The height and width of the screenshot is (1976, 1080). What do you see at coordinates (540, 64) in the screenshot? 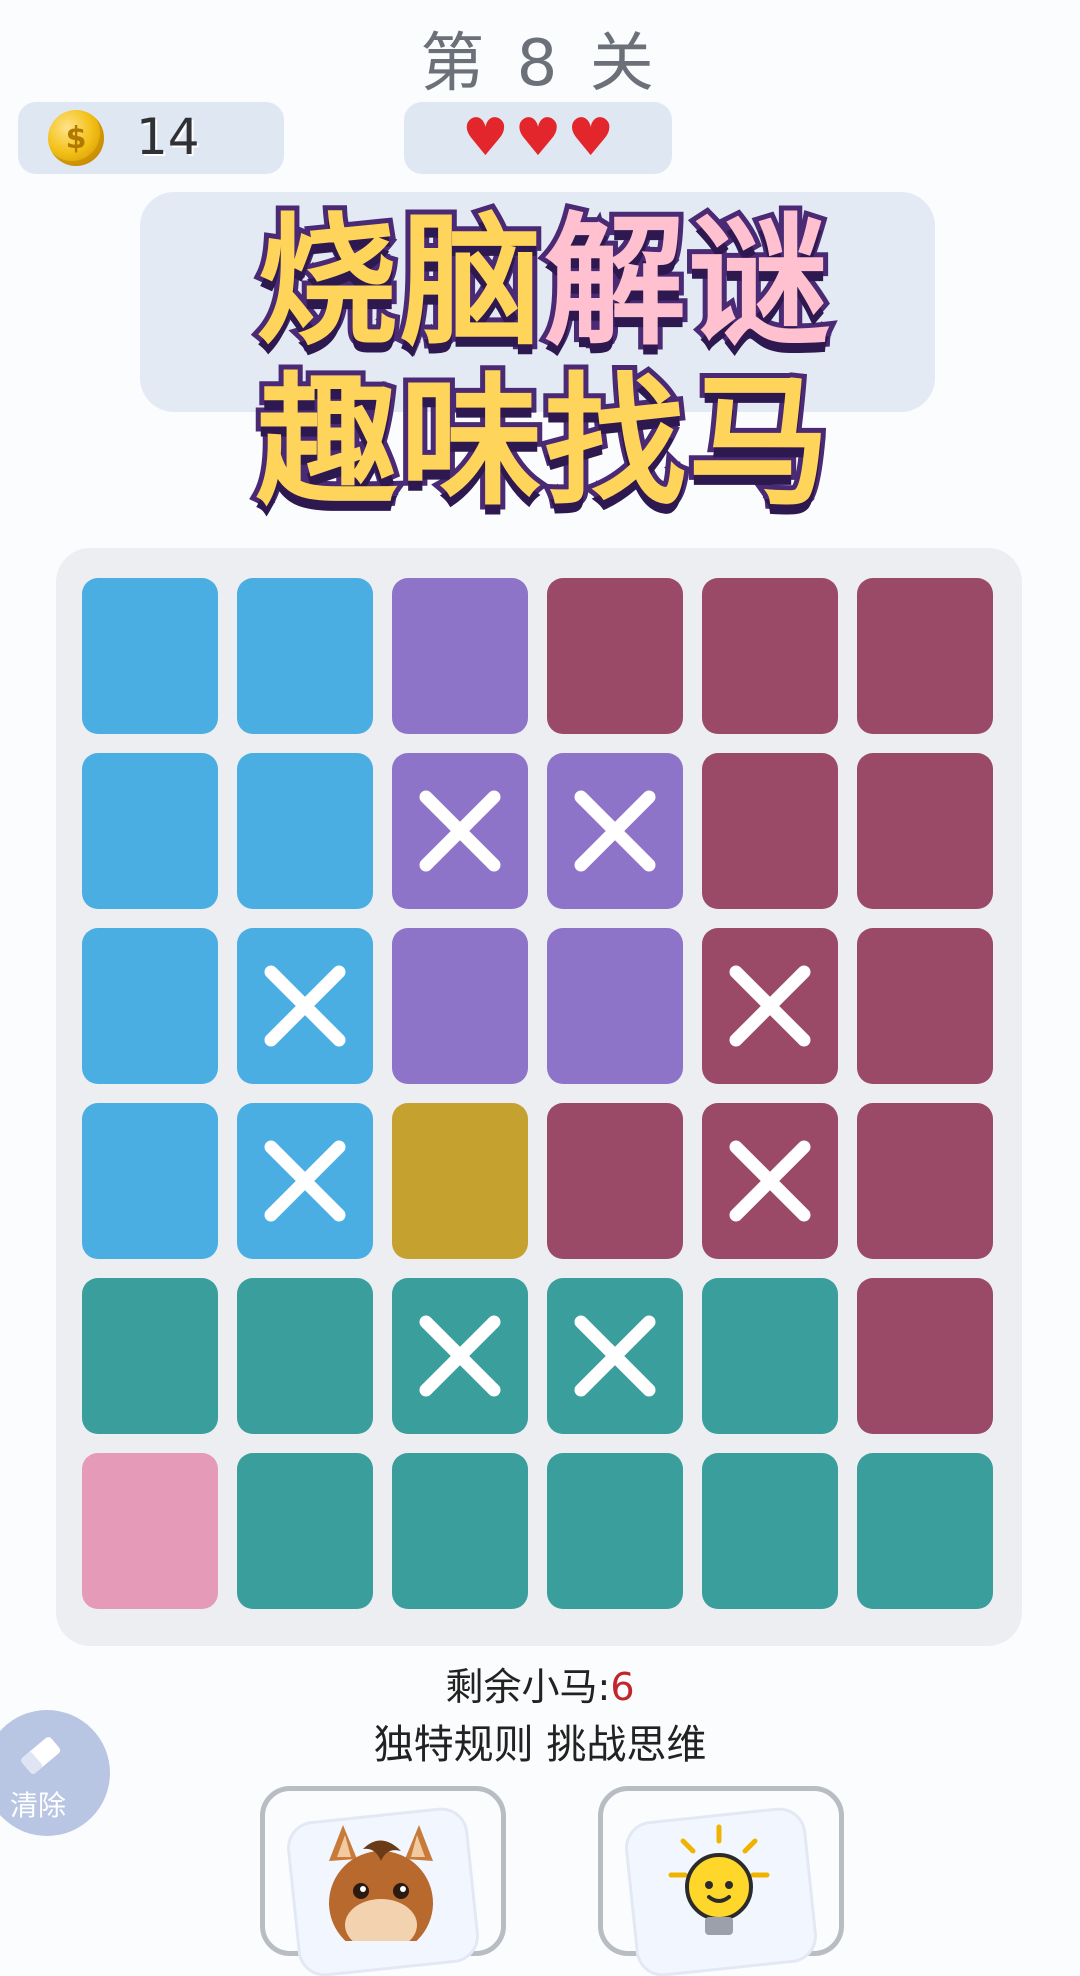
I see `level-title: 第 8 关` at bounding box center [540, 64].